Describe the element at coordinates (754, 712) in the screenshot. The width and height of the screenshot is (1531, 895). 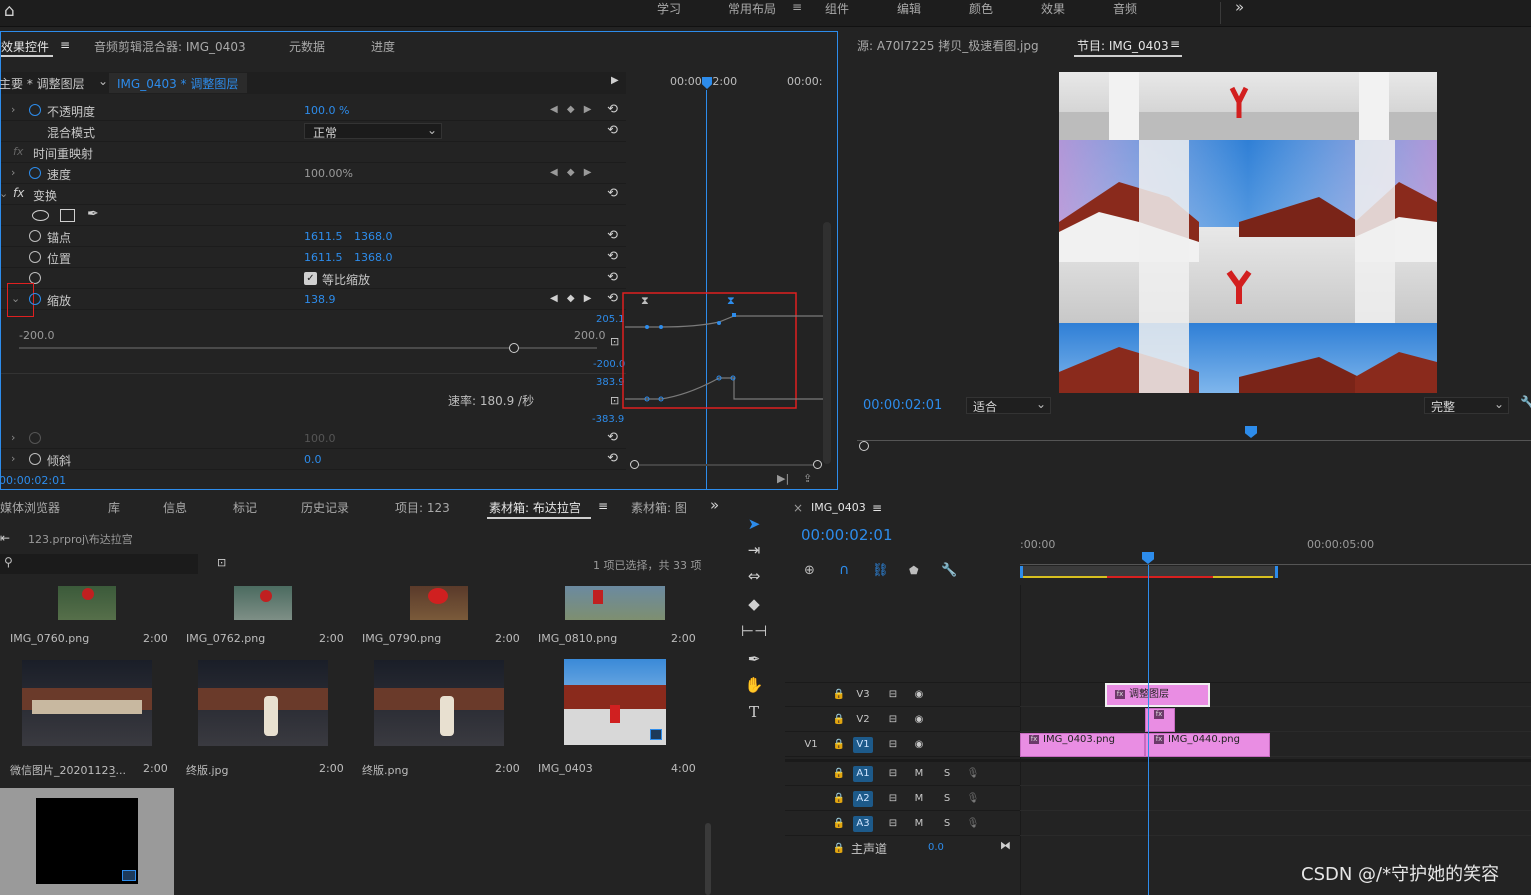
I see `type-tool-icon: T` at that location.